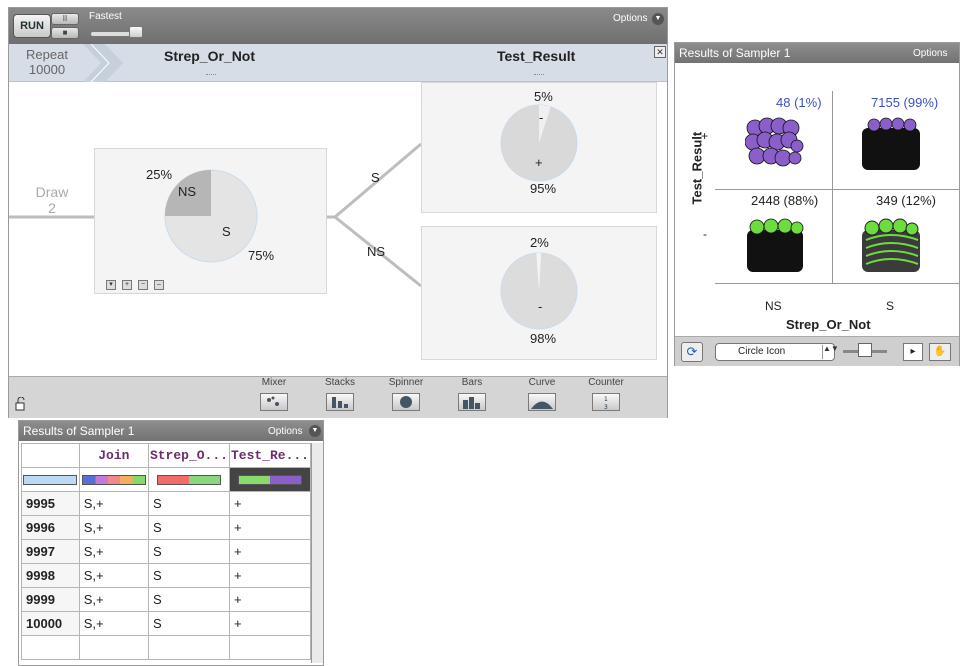  What do you see at coordinates (542, 382) in the screenshot?
I see `curve-label: Curve` at bounding box center [542, 382].